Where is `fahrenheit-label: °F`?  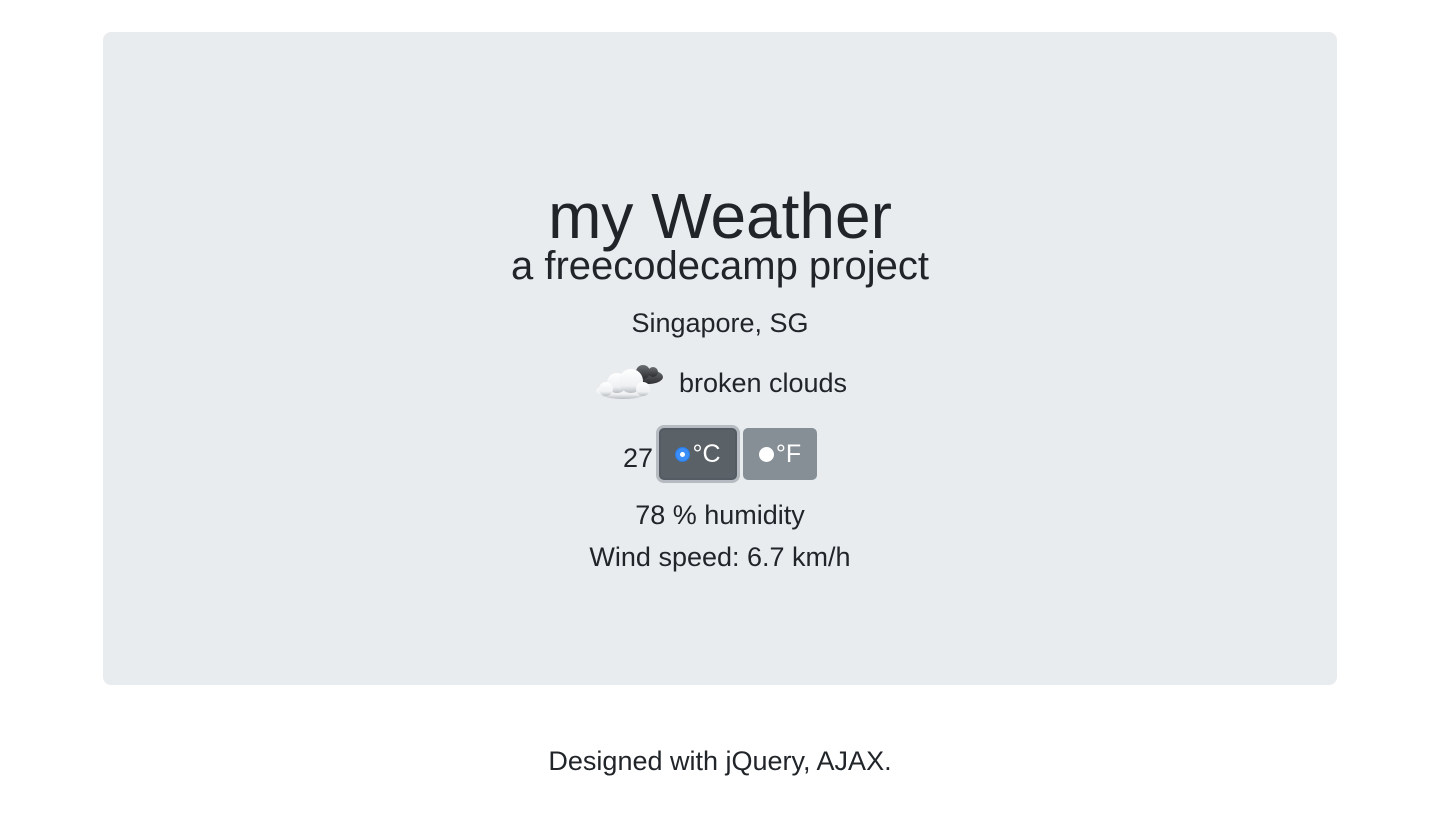 fahrenheit-label: °F is located at coordinates (788, 453).